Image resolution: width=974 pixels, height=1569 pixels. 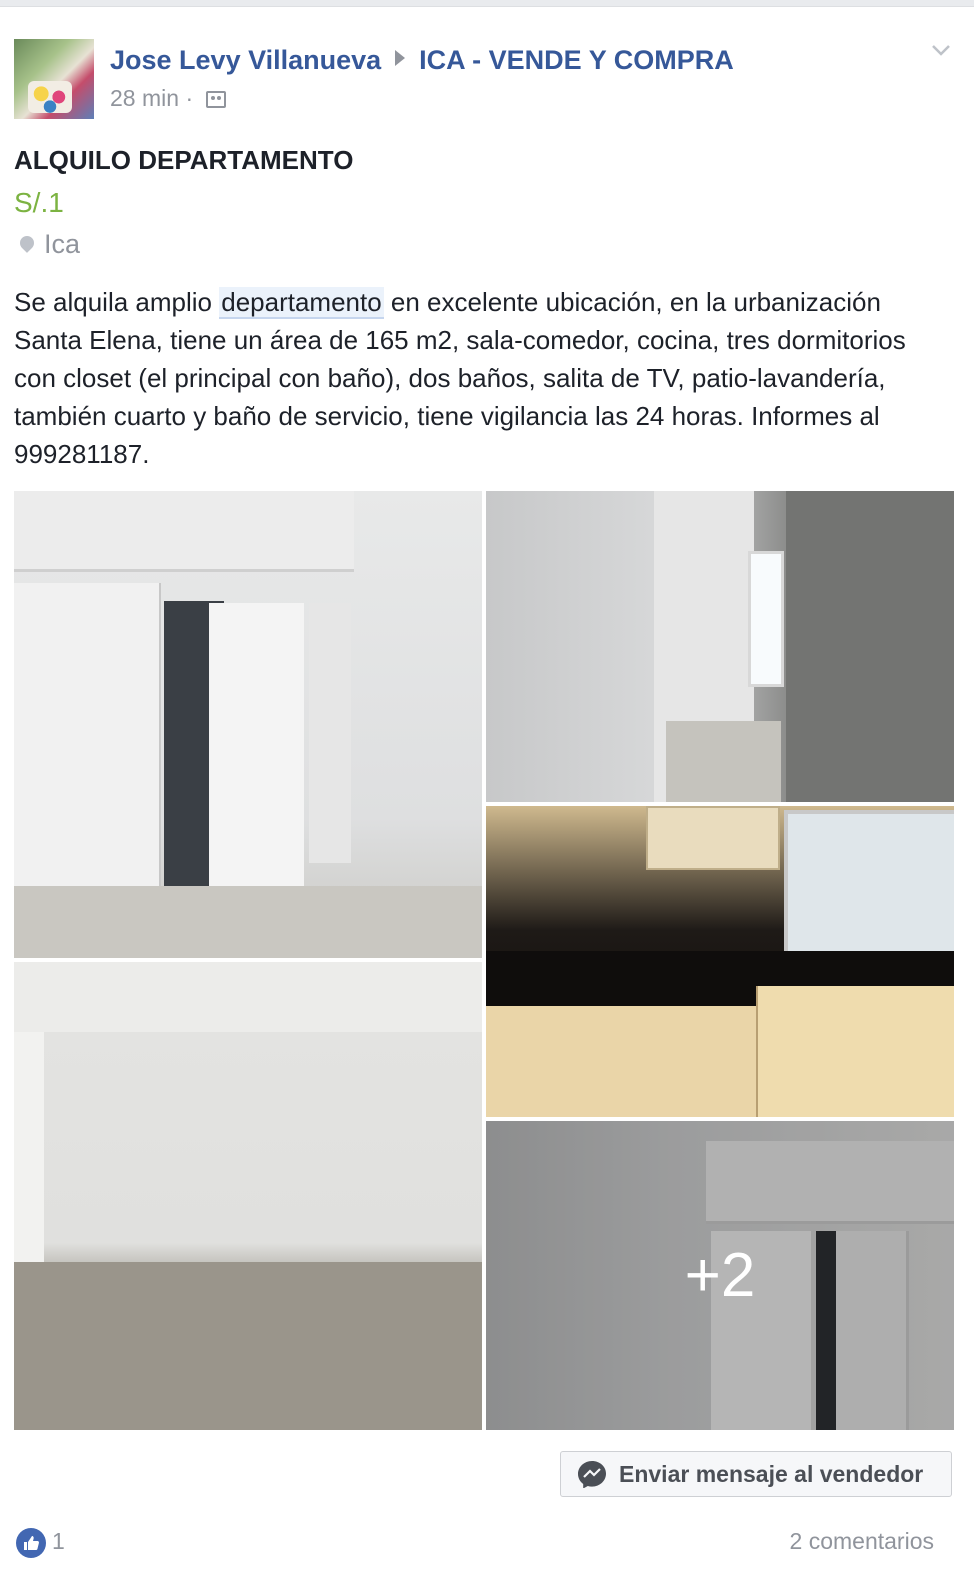 I want to click on more-photos-overlay: +2, so click(x=720, y=1275).